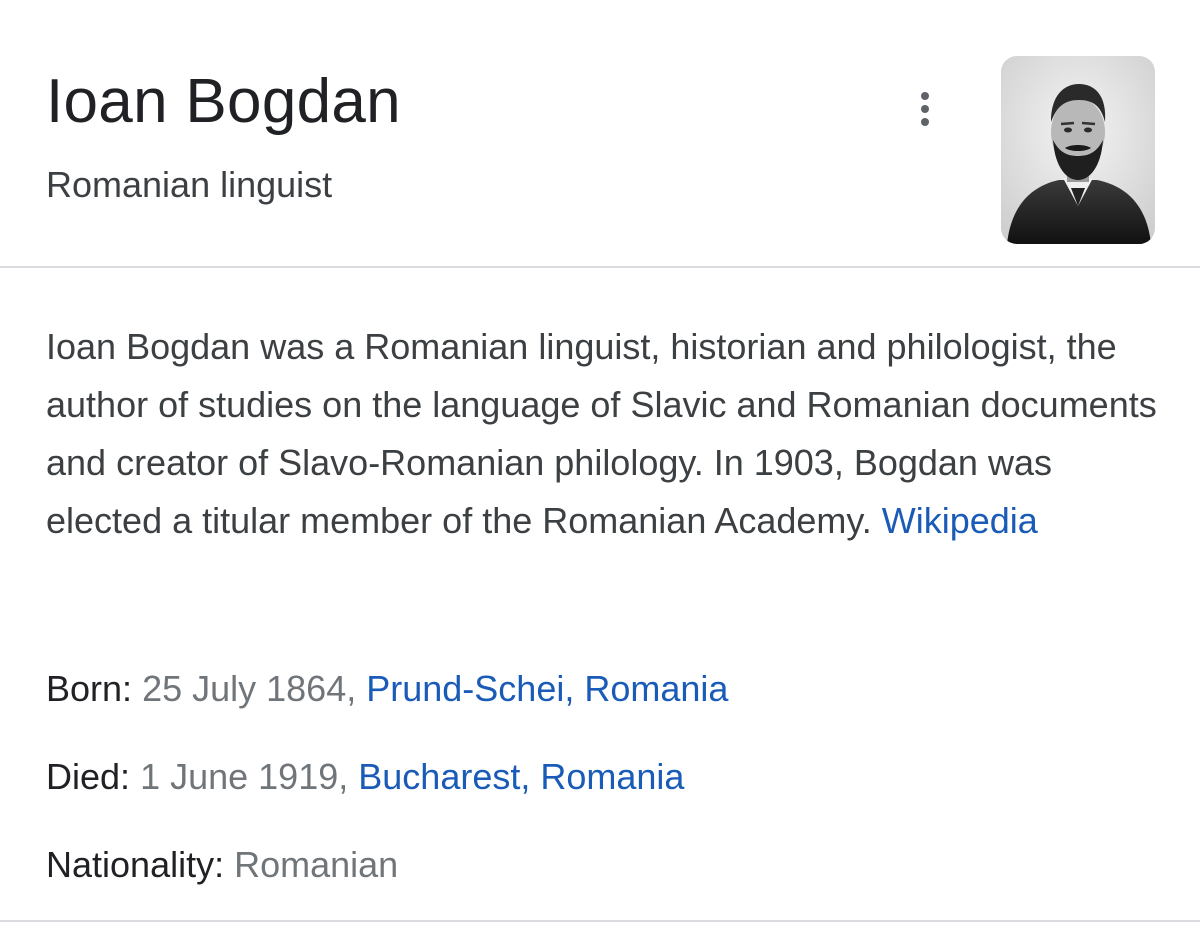 This screenshot has height=928, width=1200. Describe the element at coordinates (521, 776) in the screenshot. I see `fact-died-place-link: Bucharest, Romania` at that location.